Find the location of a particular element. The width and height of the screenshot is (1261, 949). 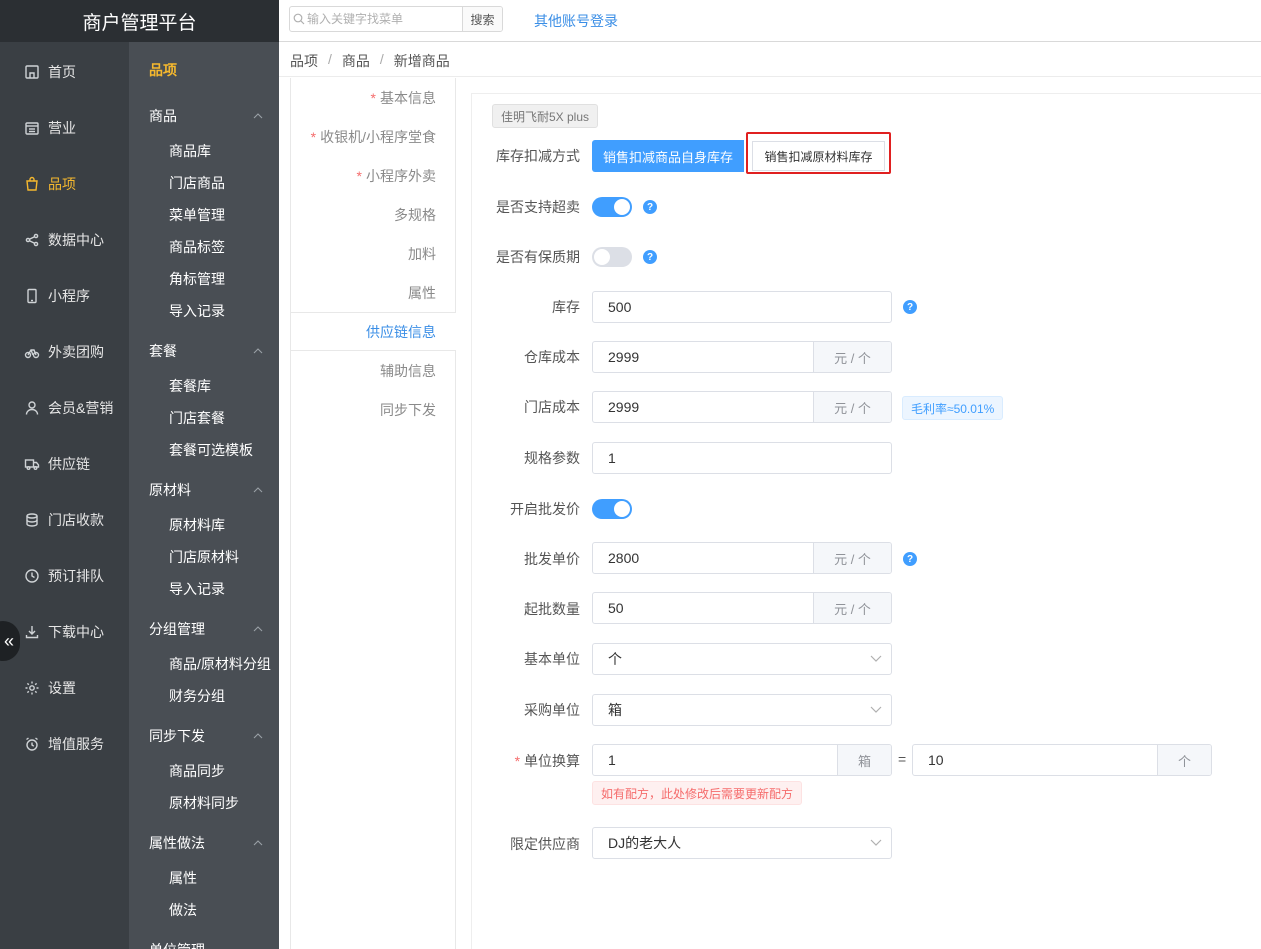

nav-item-label: 数据中心 is located at coordinates (76, 240).